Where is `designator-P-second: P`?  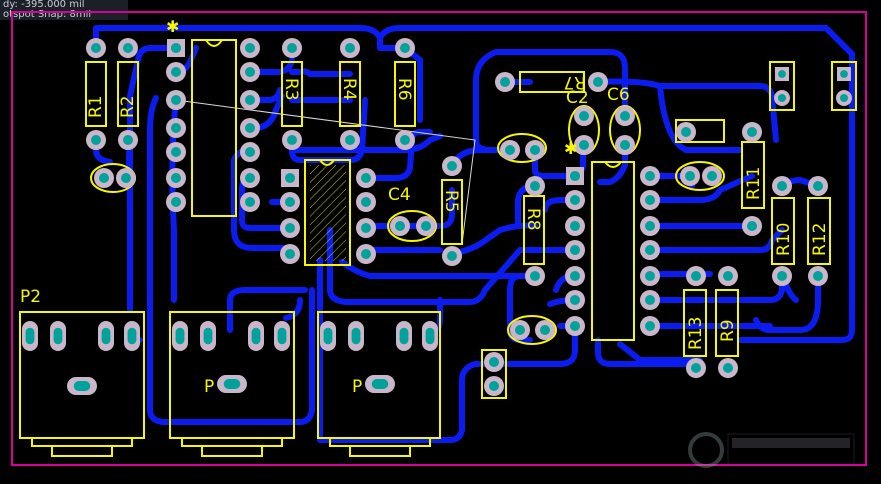
designator-P-second: P is located at coordinates (209, 387).